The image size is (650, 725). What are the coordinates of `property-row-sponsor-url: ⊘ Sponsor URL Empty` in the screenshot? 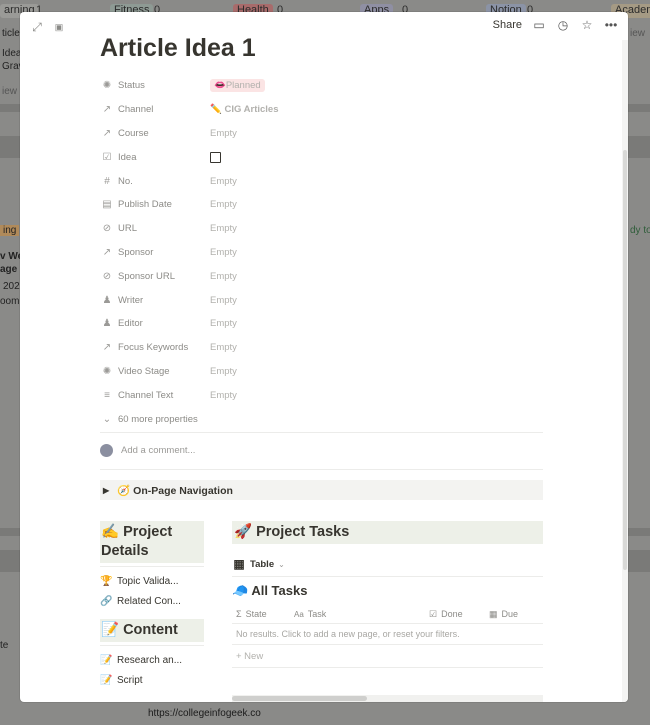 It's located at (320, 276).